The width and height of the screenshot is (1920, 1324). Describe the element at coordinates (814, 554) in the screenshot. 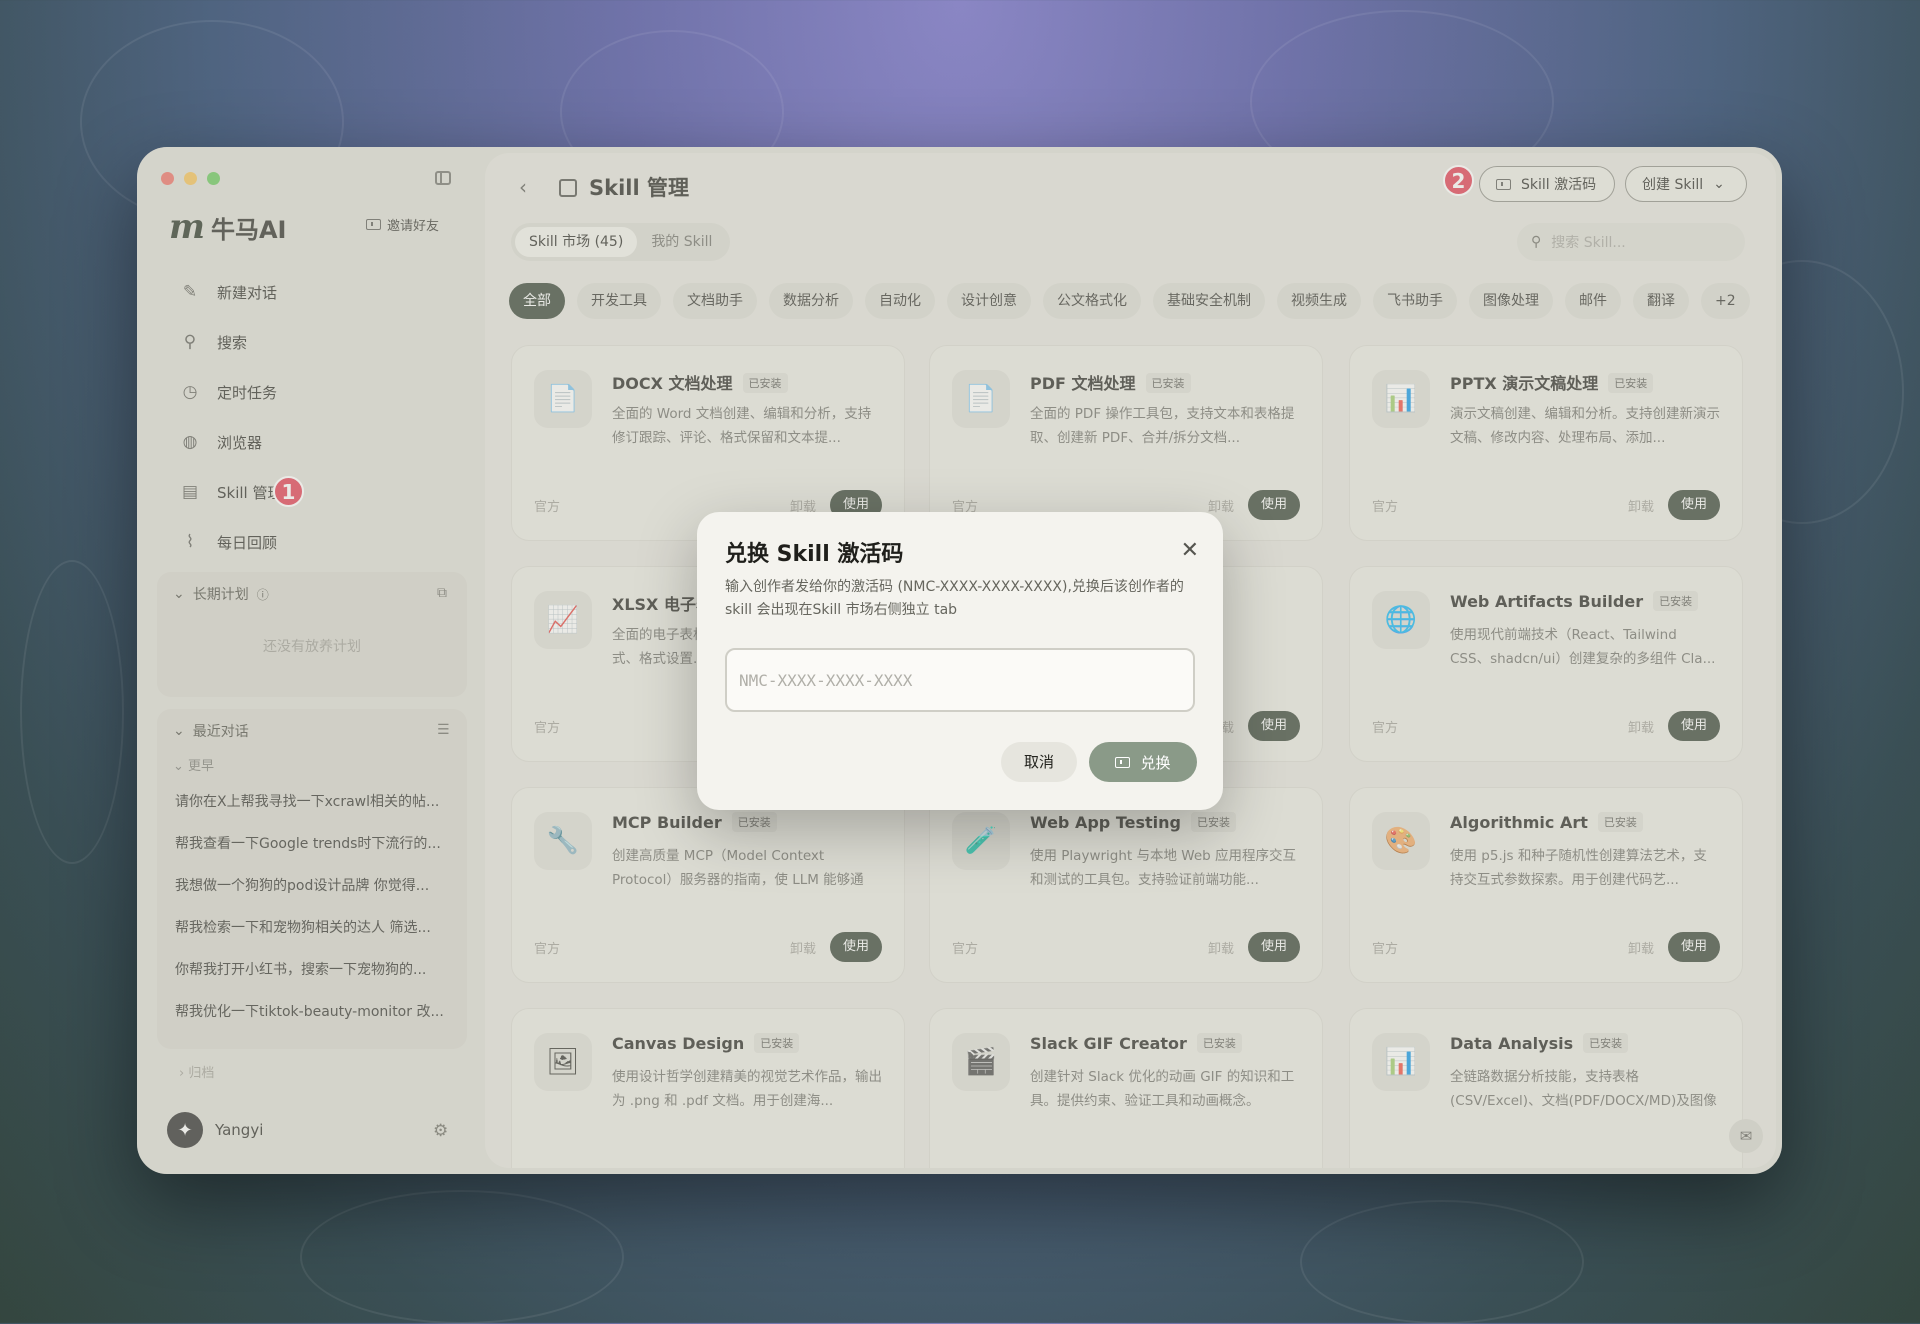

I see `dialog-title: 兑换 Skill 激活码` at that location.